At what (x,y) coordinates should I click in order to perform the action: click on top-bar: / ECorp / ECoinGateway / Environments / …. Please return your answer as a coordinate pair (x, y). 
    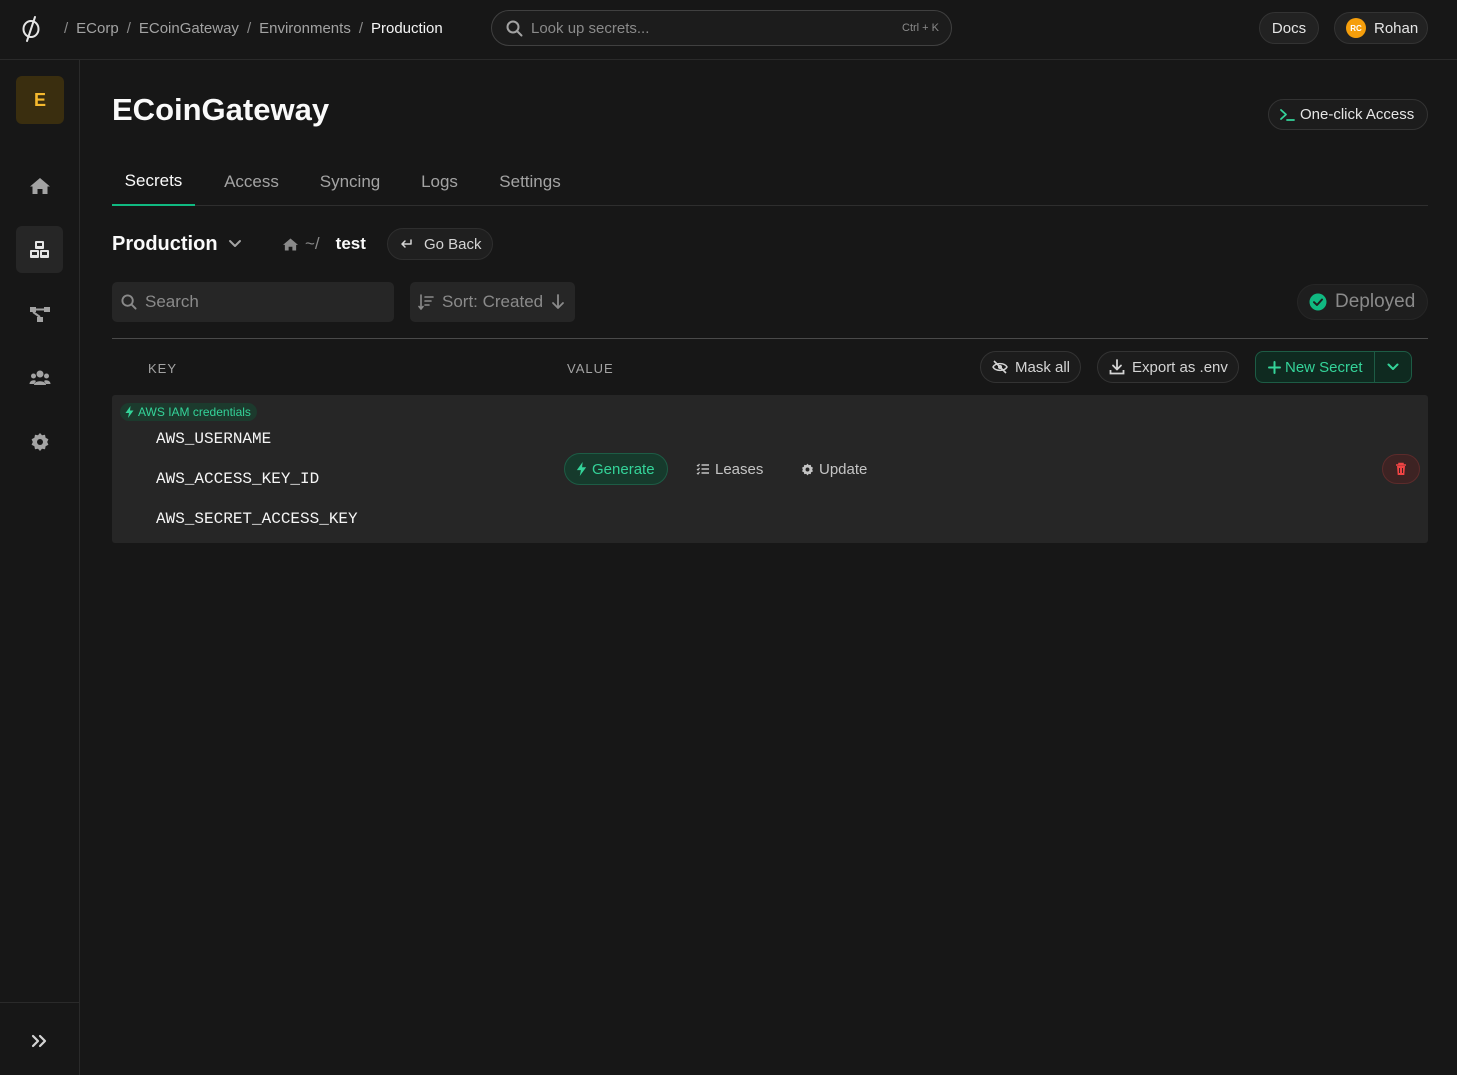
    Looking at the image, I should click on (728, 30).